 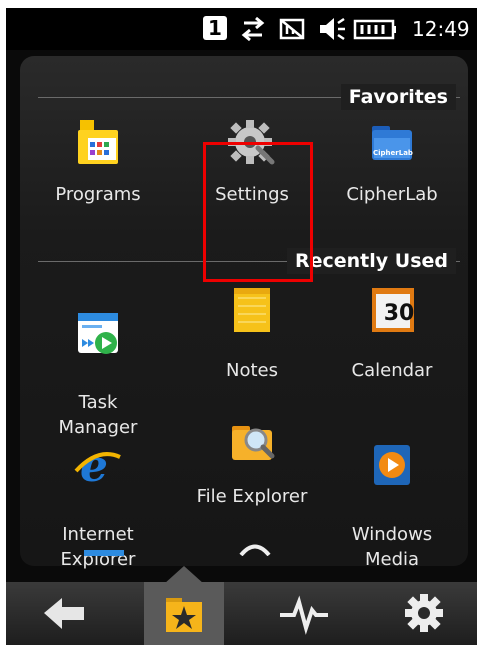 What do you see at coordinates (98, 333) in the screenshot?
I see `task-manager-icon` at bounding box center [98, 333].